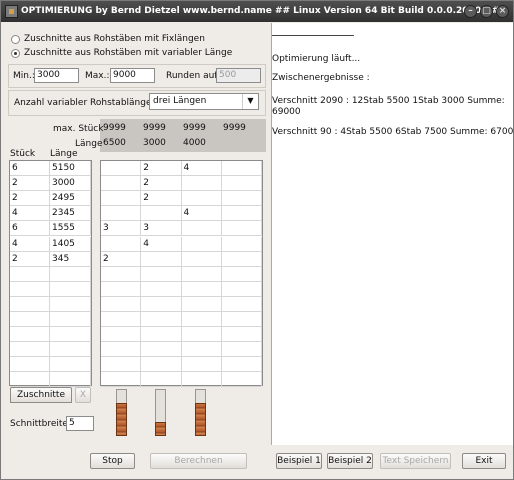 The height and width of the screenshot is (480, 514). What do you see at coordinates (114, 143) in the screenshot?
I see `stock-length-cell: 6500` at bounding box center [114, 143].